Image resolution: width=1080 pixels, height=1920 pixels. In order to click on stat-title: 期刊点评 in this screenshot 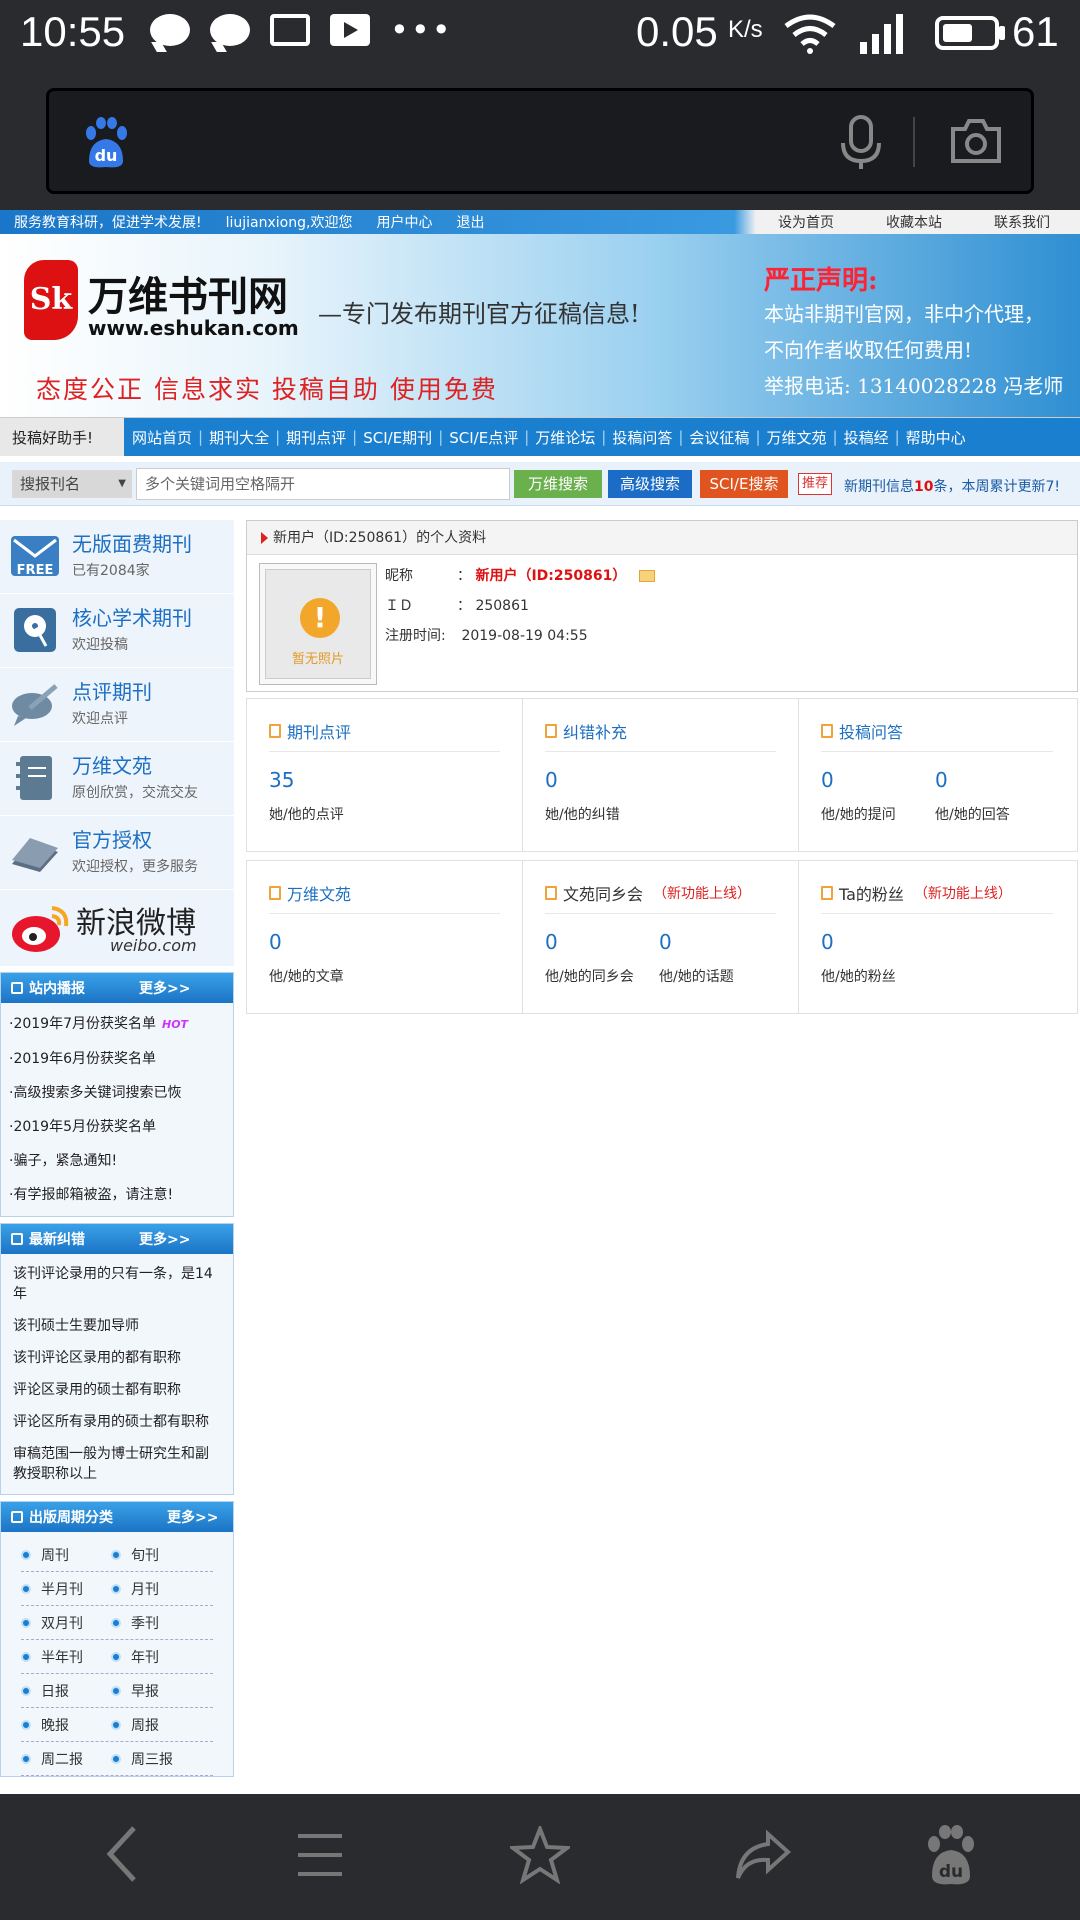, I will do `click(384, 735)`.